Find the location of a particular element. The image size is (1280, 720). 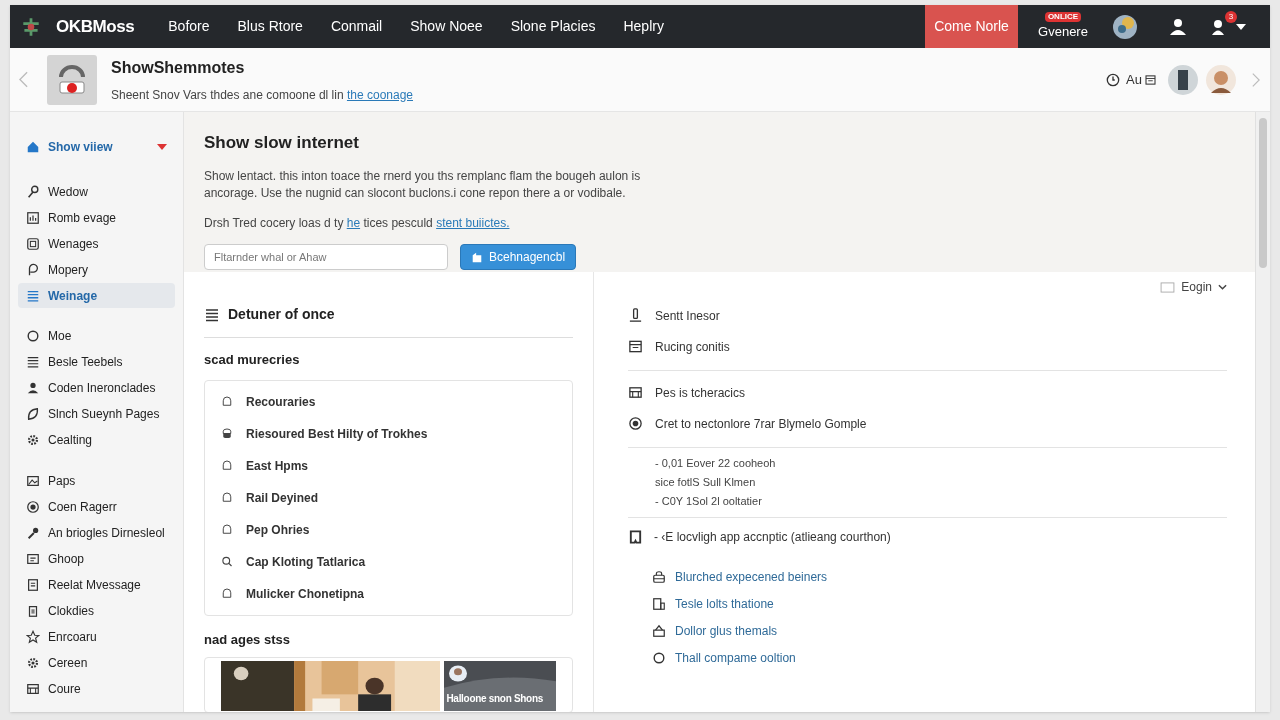

sidebar-item: Moe is located at coordinates (96, 335).